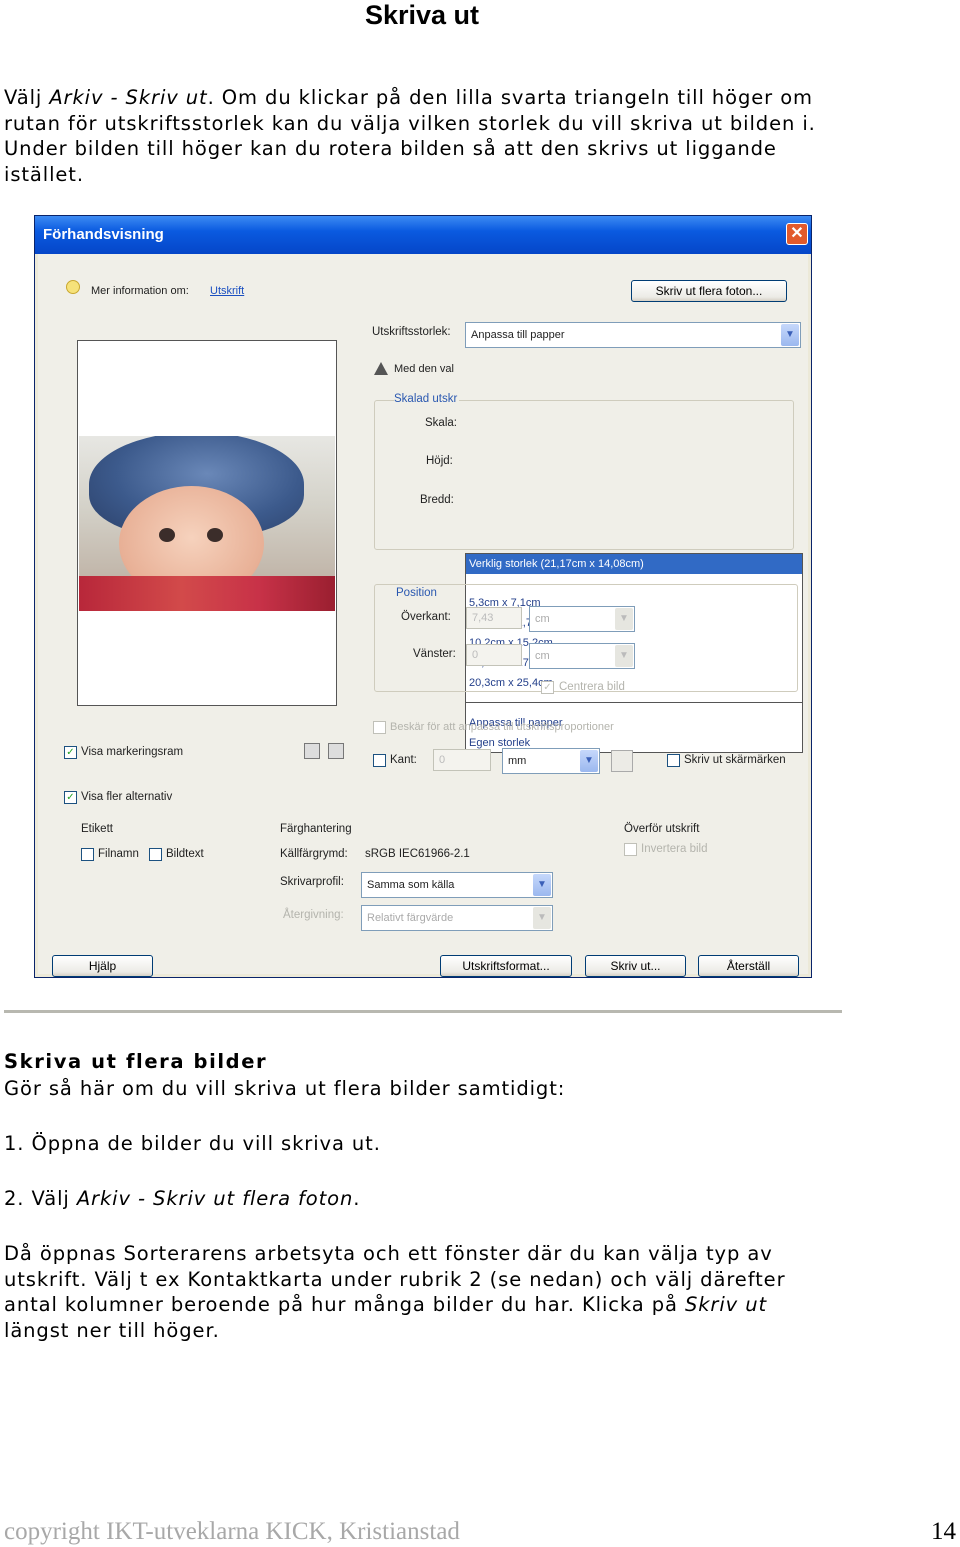 Image resolution: width=960 pixels, height=1547 pixels. I want to click on section-divider, so click(423, 1011).